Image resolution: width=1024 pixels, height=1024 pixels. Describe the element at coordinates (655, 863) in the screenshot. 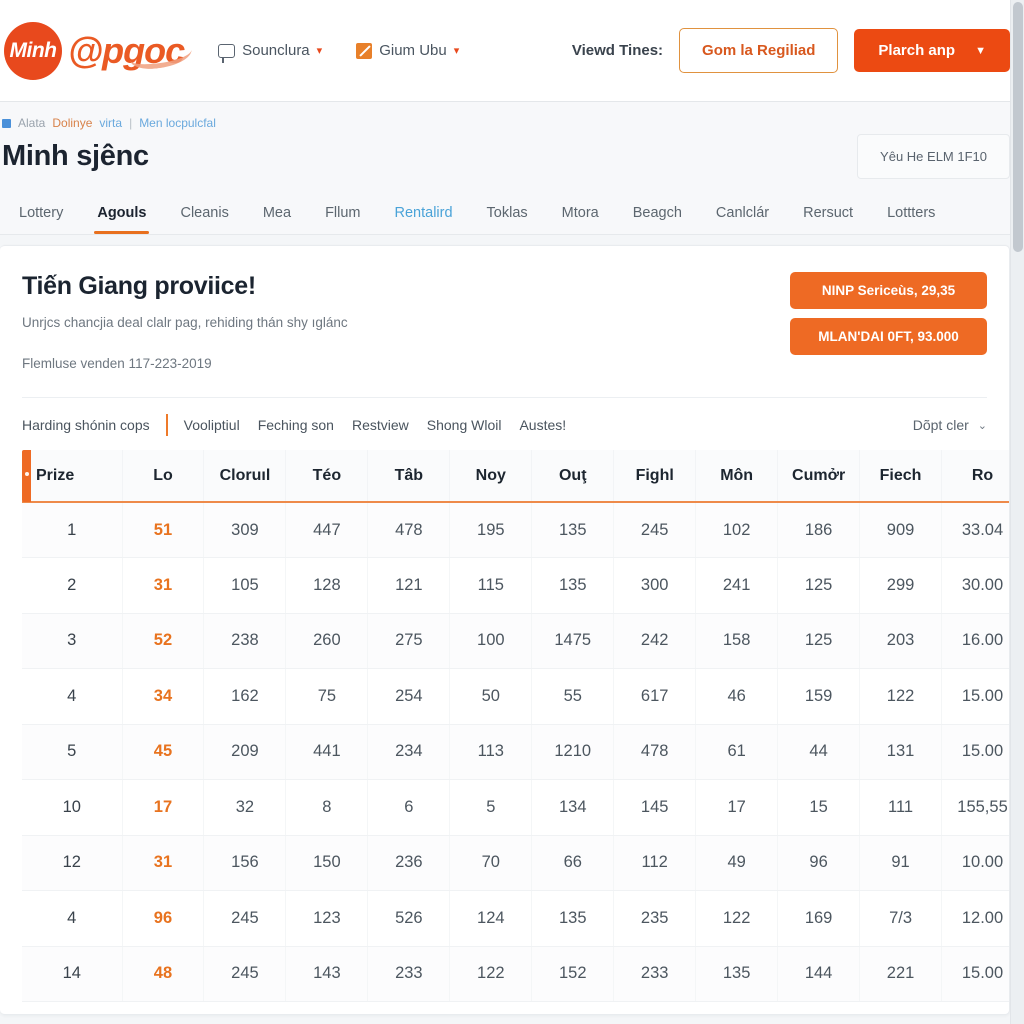

I see `cell-value: 112` at that location.